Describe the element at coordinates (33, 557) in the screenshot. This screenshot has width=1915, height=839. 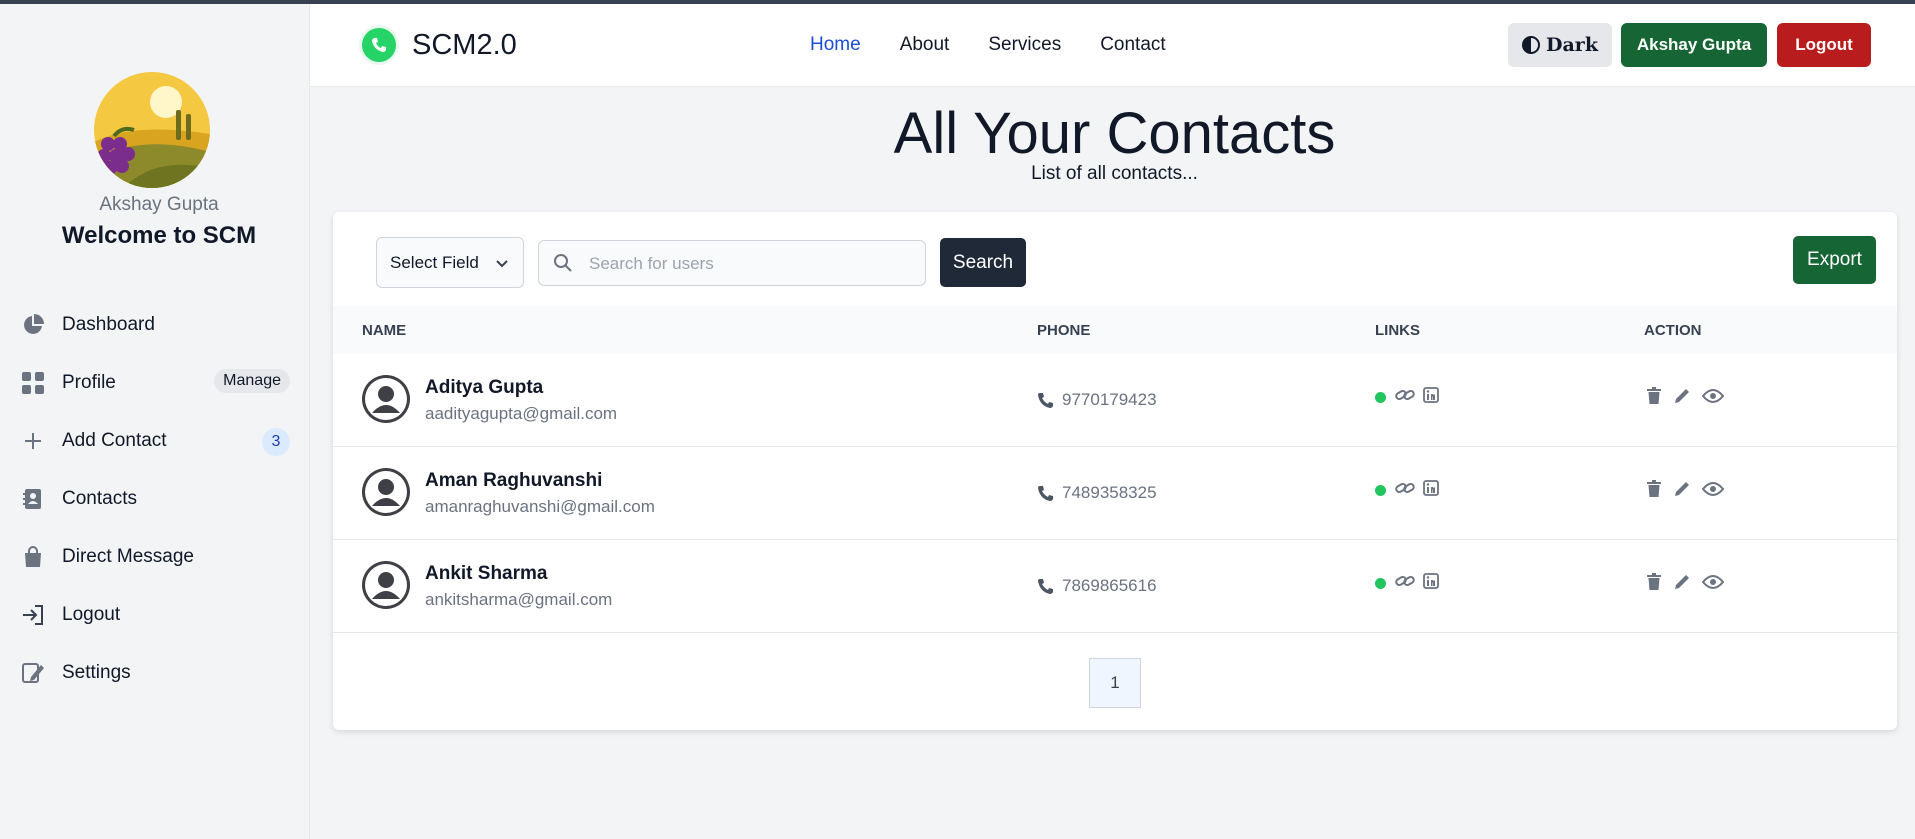
I see `shopping-bag-icon` at that location.